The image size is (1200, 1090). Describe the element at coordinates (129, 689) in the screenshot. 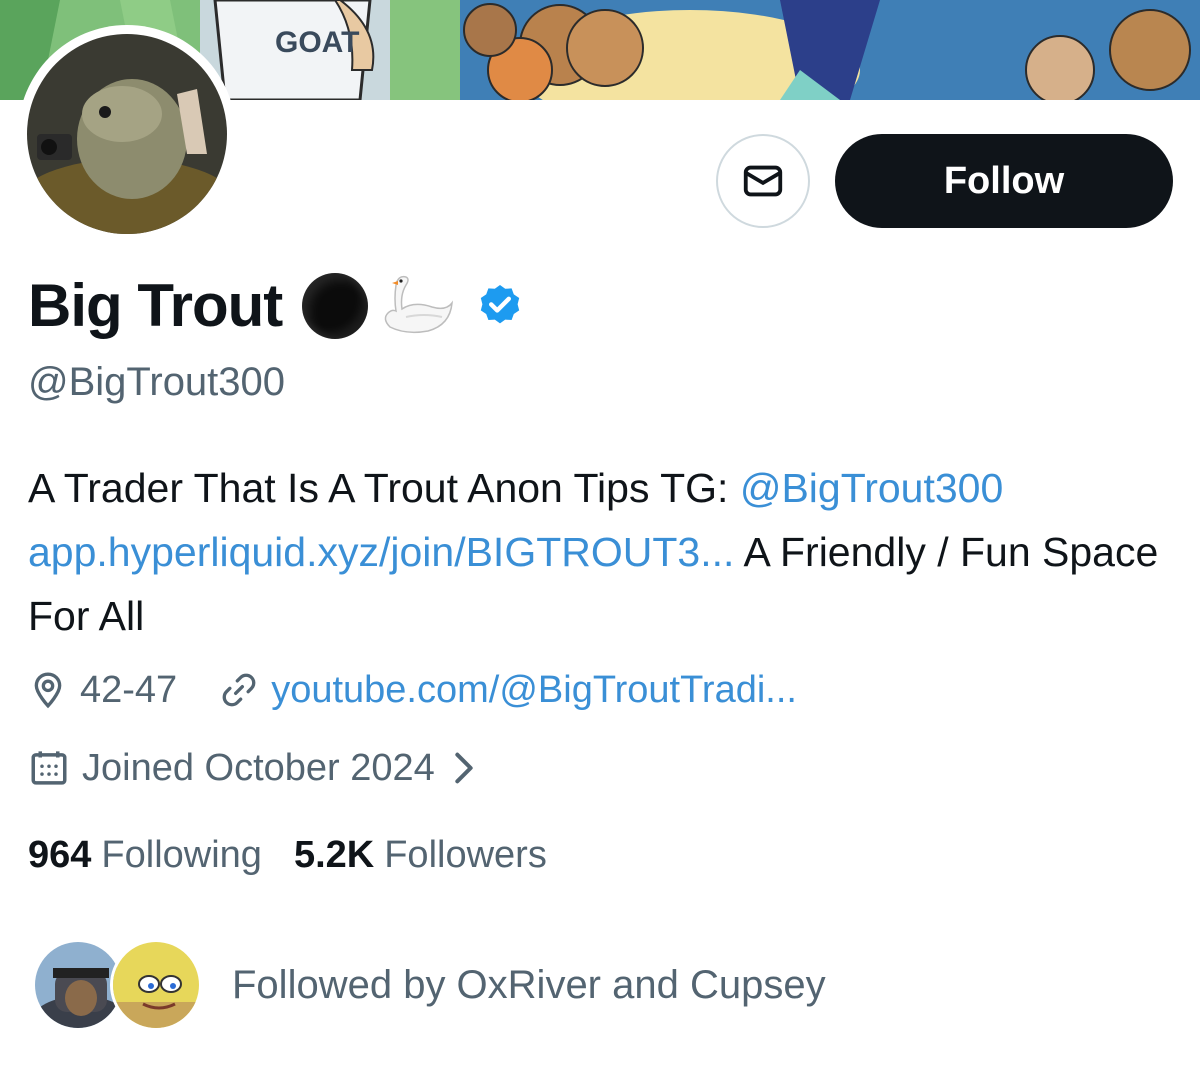

I see `profile-location: 42-47` at that location.